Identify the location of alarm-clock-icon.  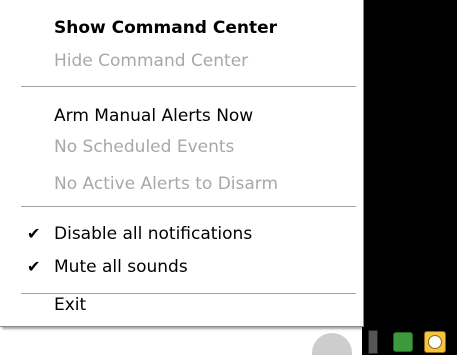
(435, 342).